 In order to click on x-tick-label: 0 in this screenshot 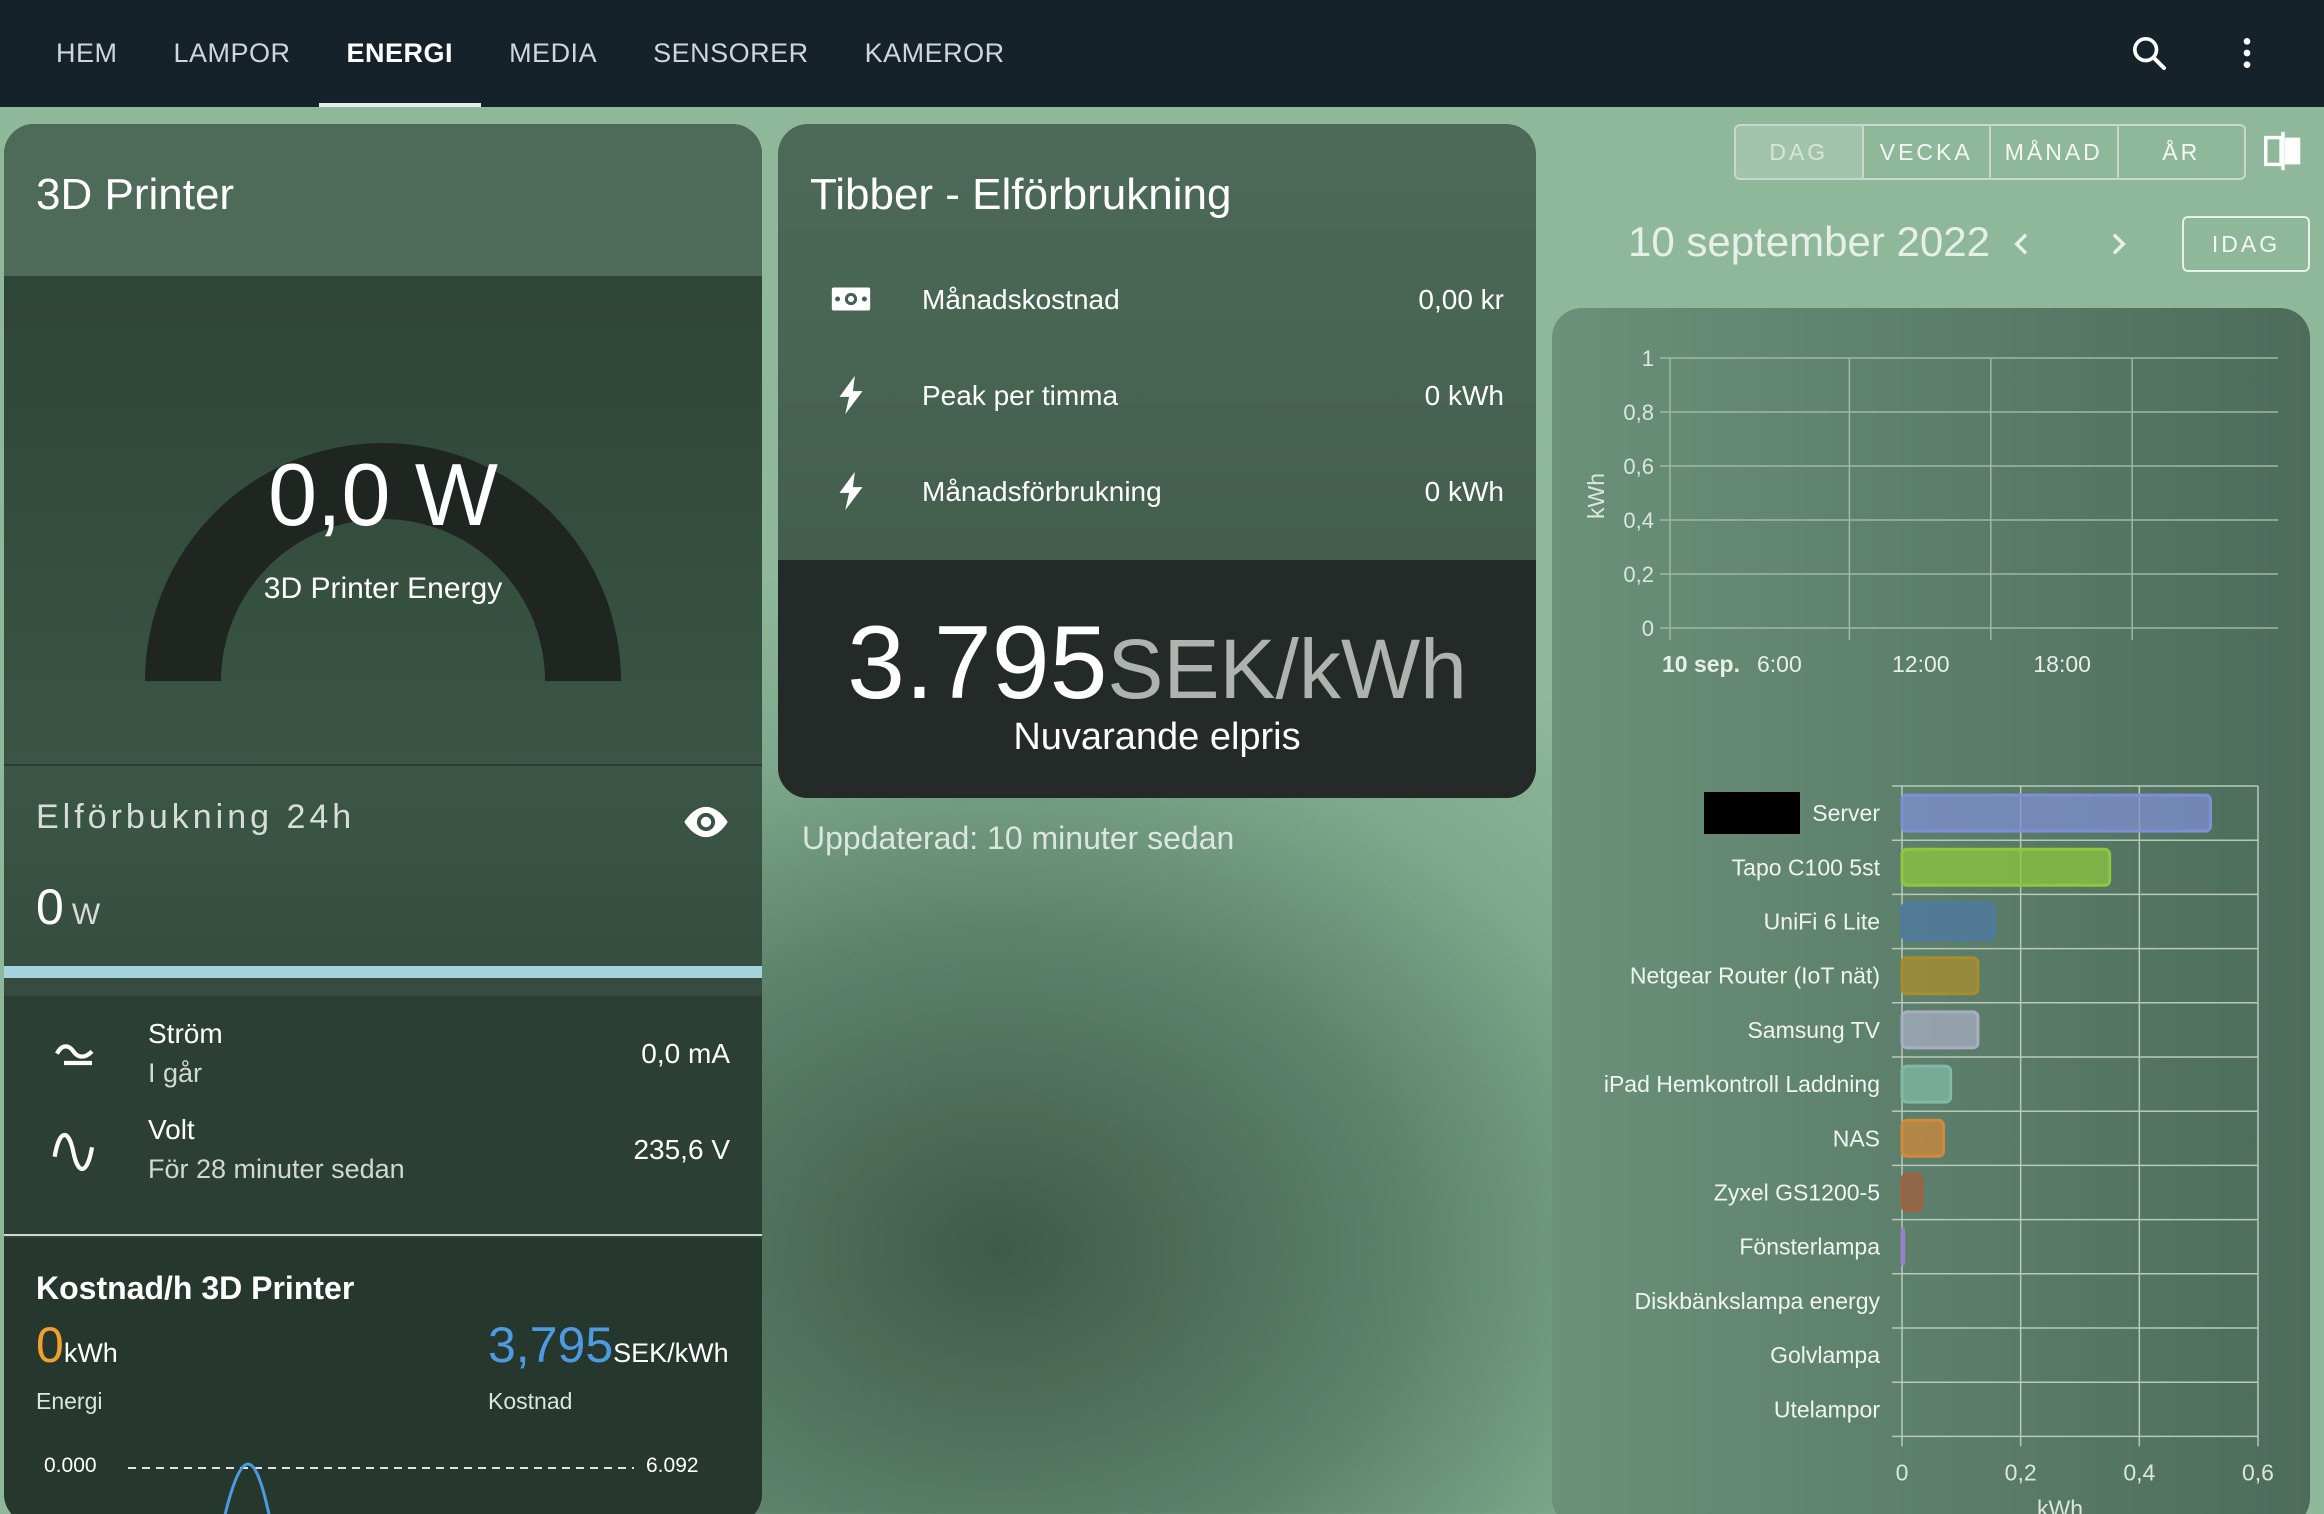, I will do `click(1902, 1472)`.